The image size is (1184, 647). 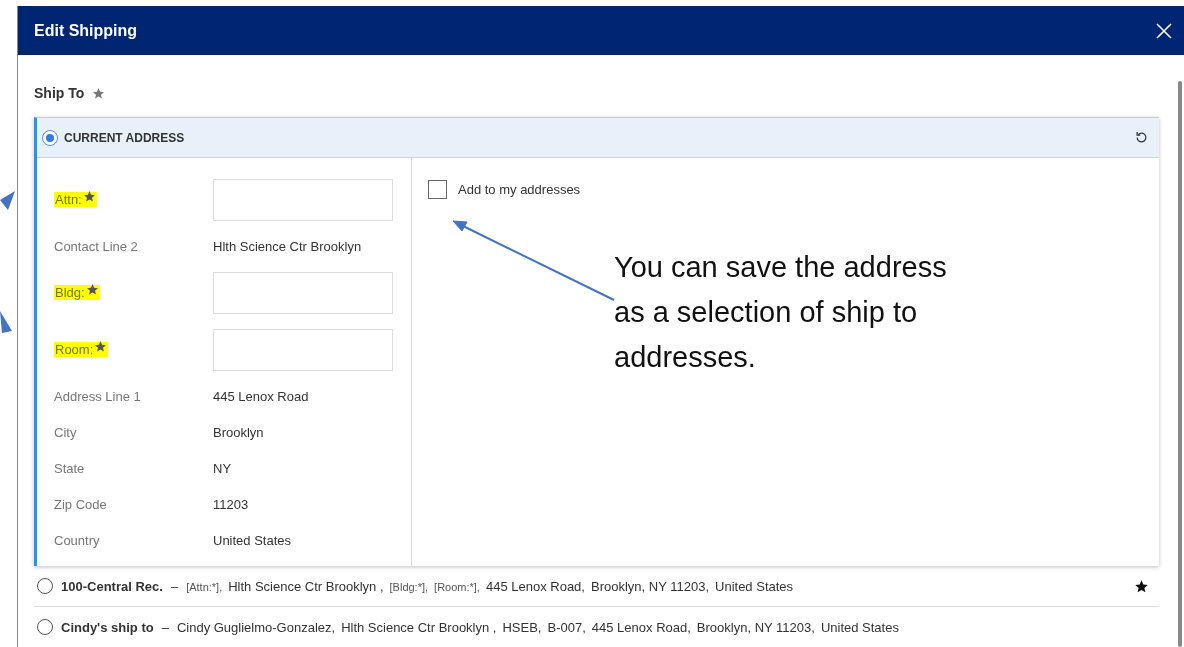 What do you see at coordinates (1141, 586) in the screenshot?
I see `favorite-star-icon` at bounding box center [1141, 586].